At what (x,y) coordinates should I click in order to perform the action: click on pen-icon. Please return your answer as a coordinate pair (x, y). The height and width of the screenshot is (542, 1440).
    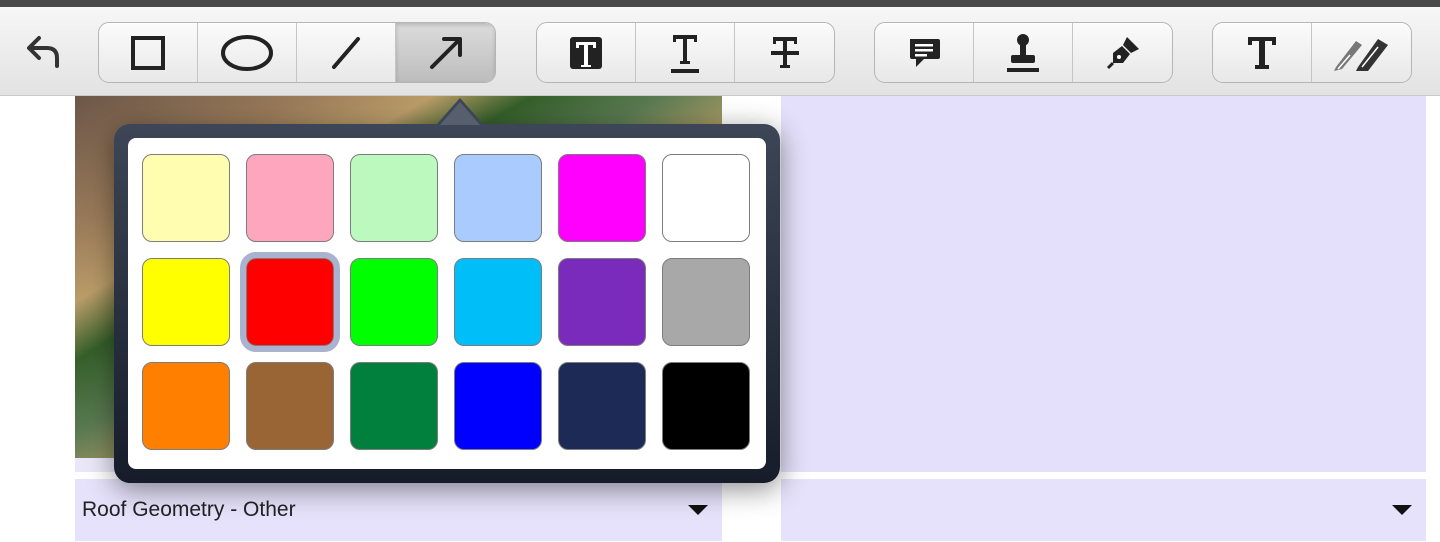
    Looking at the image, I should click on (1122, 52).